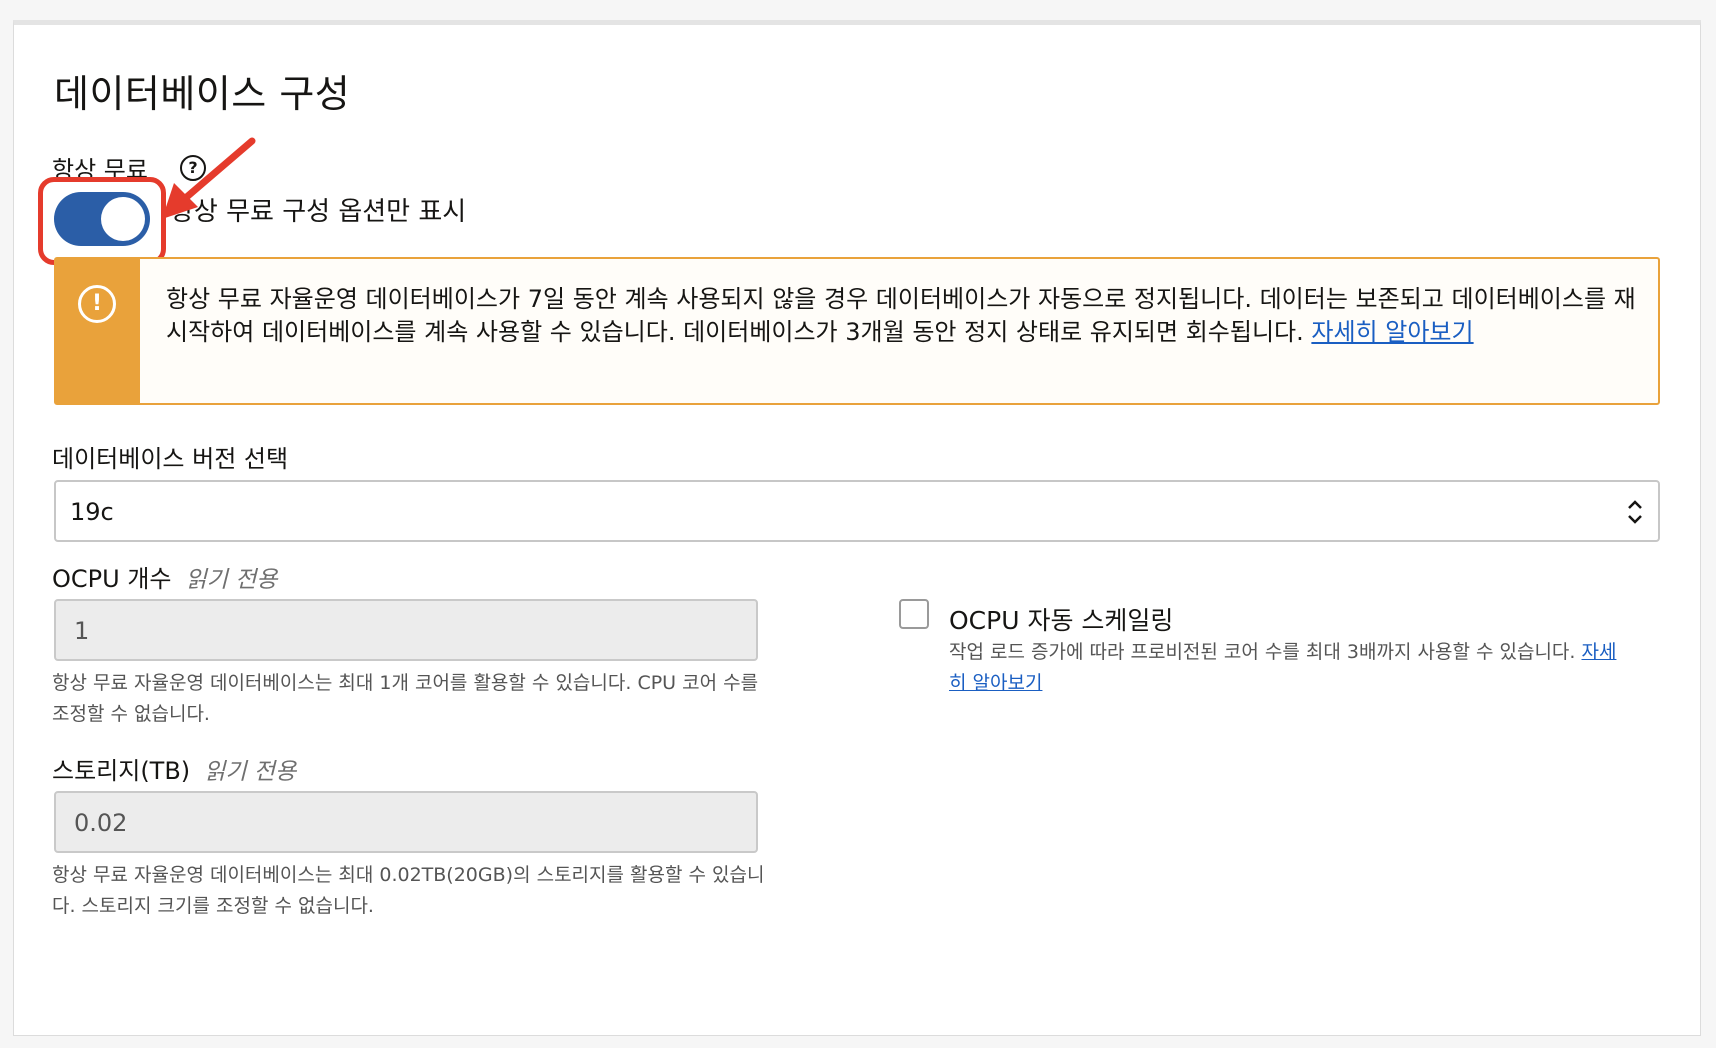  What do you see at coordinates (97, 304) in the screenshot?
I see `warning-icon: !` at bounding box center [97, 304].